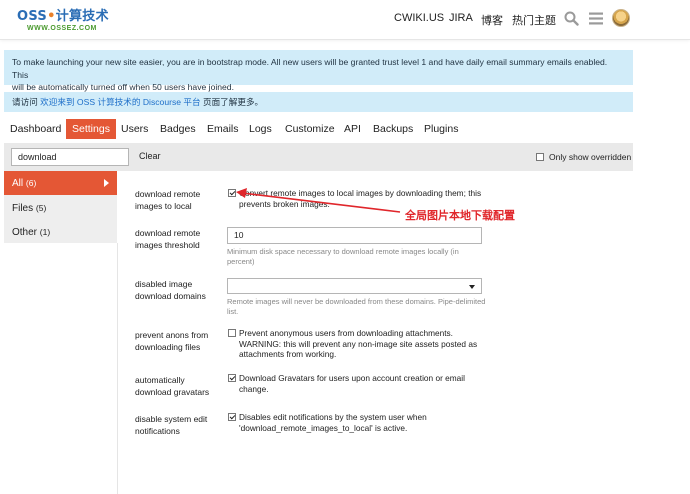  What do you see at coordinates (540, 157) in the screenshot?
I see `only-show-overridden-checkbox` at bounding box center [540, 157].